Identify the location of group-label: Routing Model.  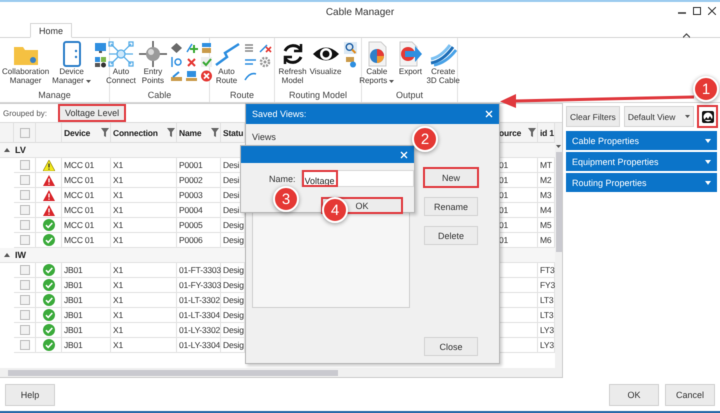
(318, 96).